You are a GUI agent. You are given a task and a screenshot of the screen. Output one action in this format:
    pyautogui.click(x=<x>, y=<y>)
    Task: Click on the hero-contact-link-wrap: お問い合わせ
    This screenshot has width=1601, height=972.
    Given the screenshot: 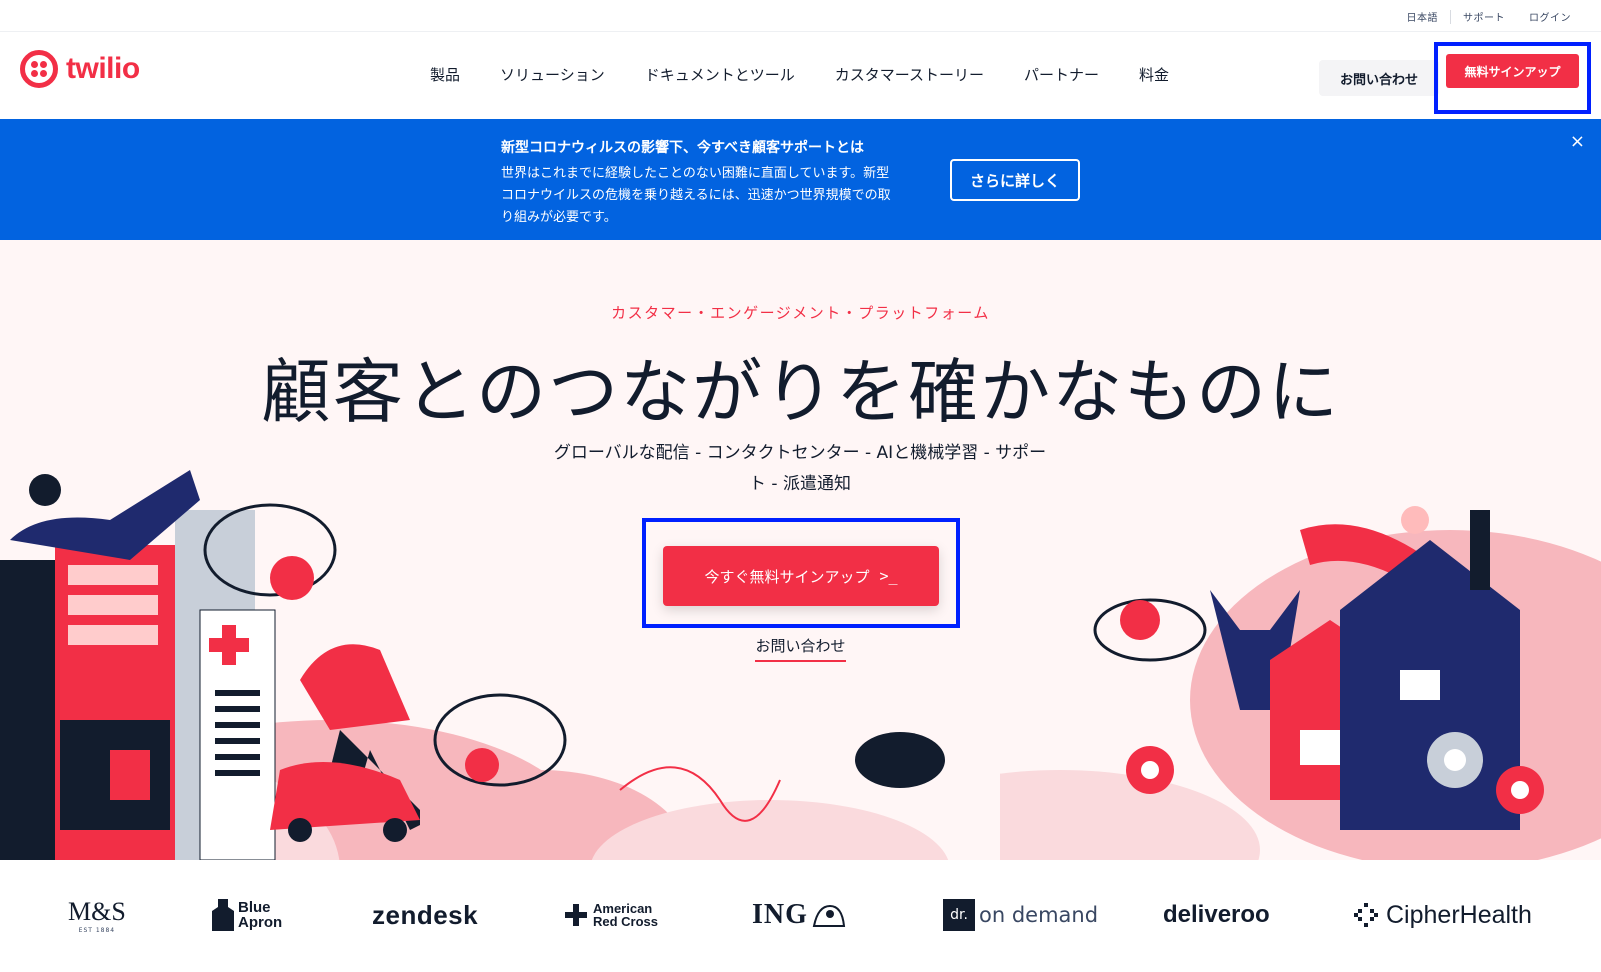 What is the action you would take?
    pyautogui.click(x=800, y=648)
    